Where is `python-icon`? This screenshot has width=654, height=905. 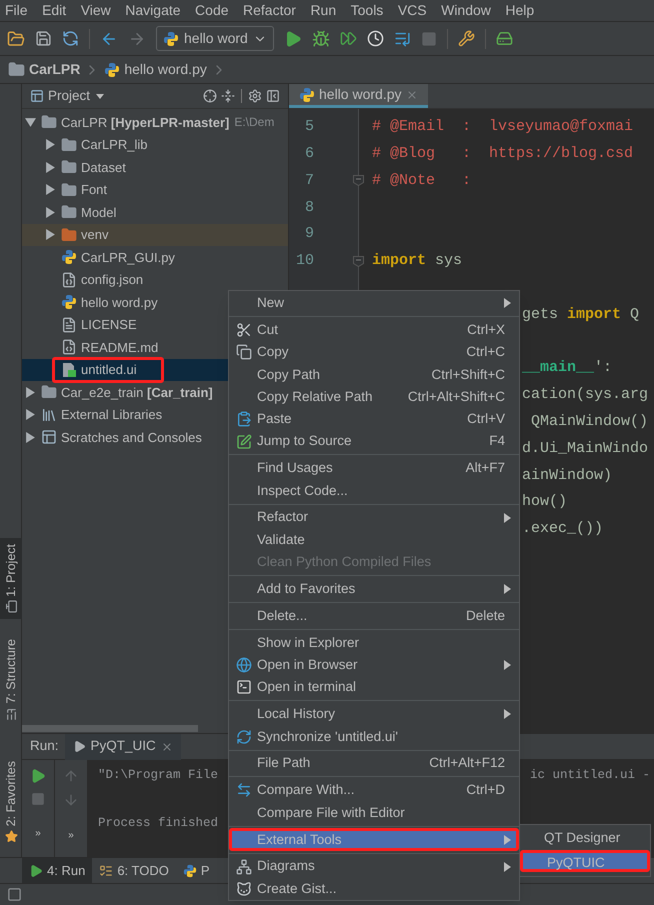
python-icon is located at coordinates (189, 871).